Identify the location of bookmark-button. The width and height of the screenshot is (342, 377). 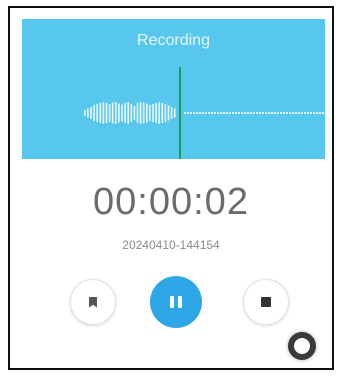
(93, 302).